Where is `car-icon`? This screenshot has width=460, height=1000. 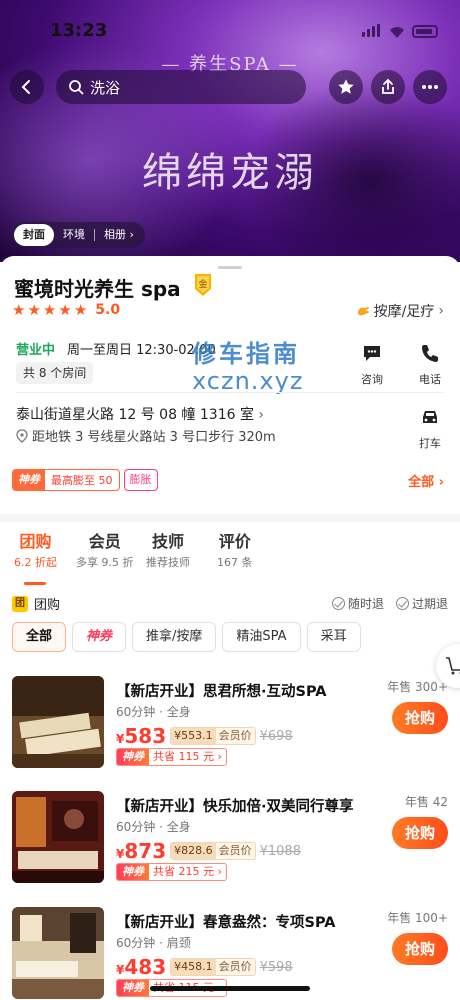
car-icon is located at coordinates (430, 417).